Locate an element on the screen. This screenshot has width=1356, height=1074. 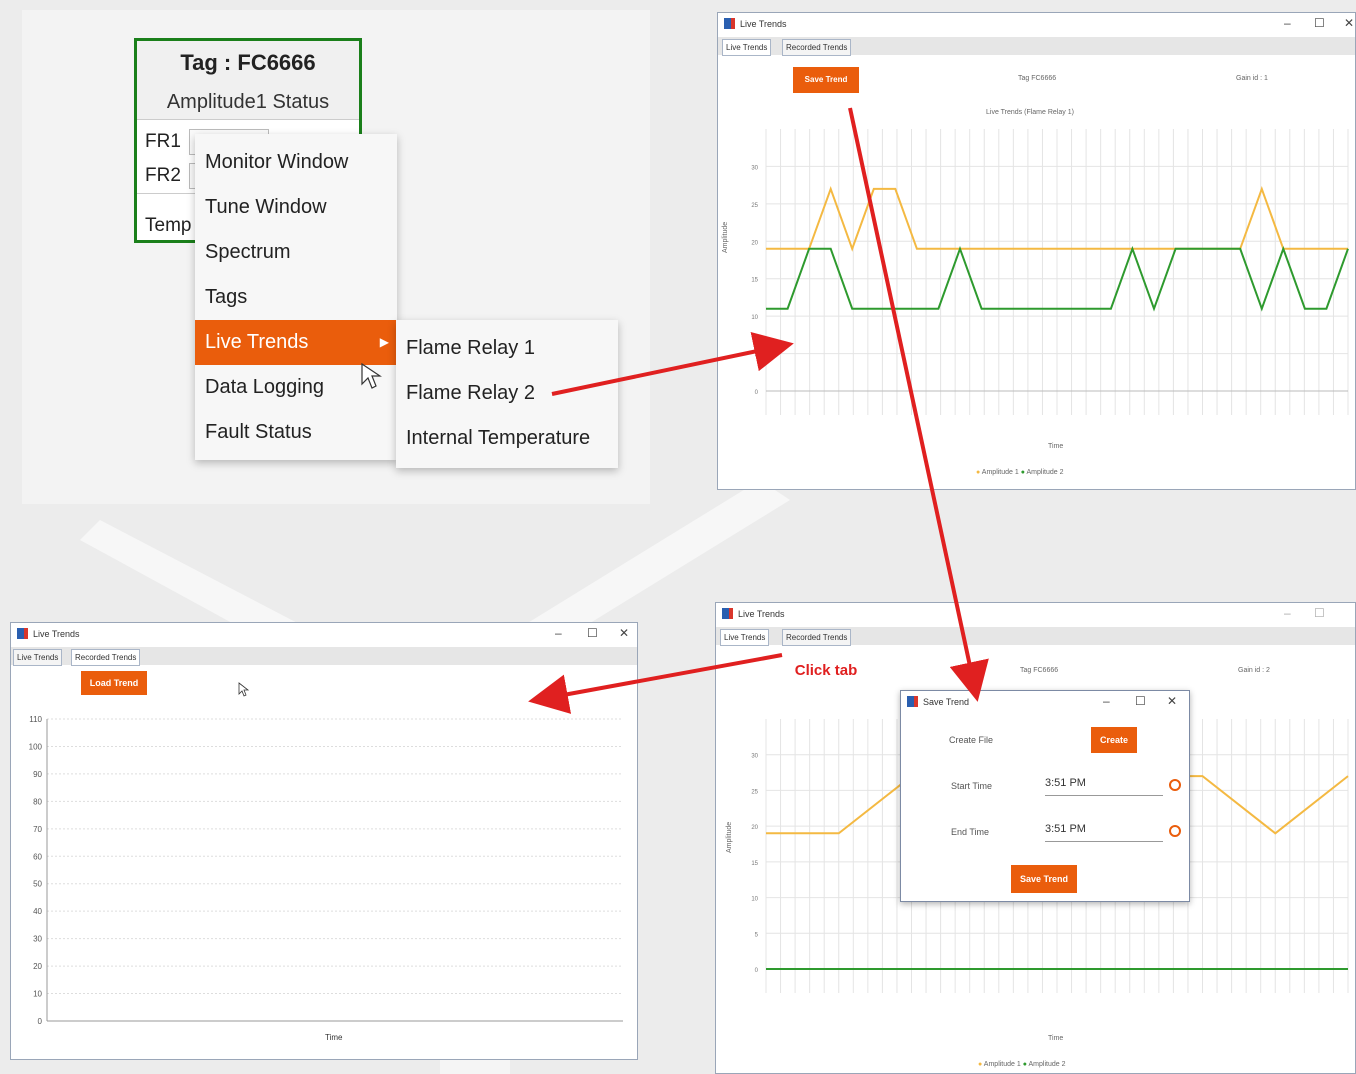
save-trend-button: Save Trend is located at coordinates (826, 80).